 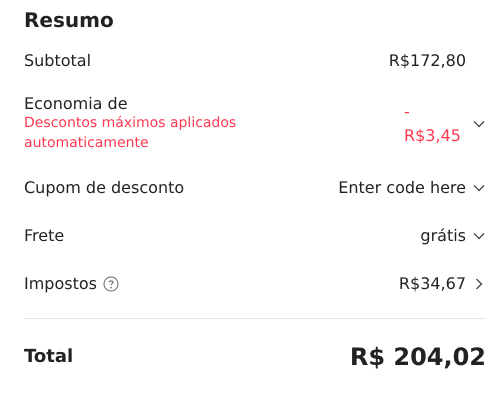 What do you see at coordinates (418, 356) in the screenshot?
I see `total-value: R$ 204,02` at bounding box center [418, 356].